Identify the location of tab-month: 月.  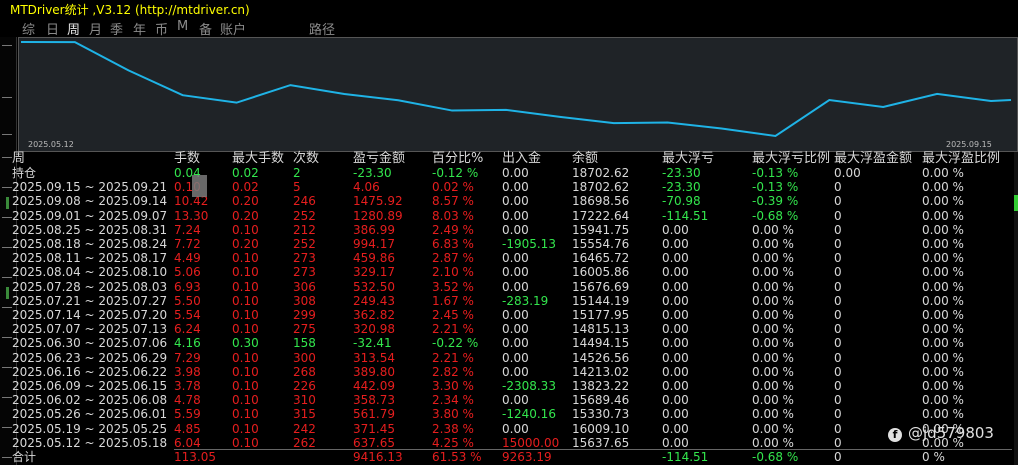
(95, 28).